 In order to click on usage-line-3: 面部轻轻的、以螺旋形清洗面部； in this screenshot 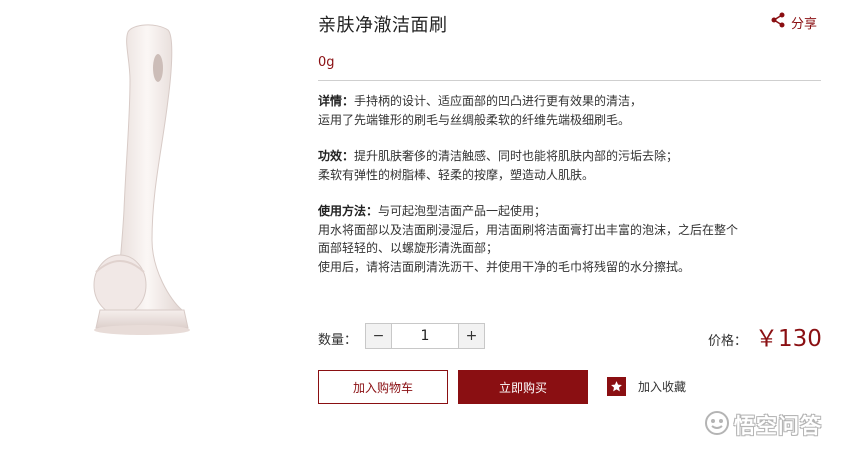, I will do `click(408, 248)`.